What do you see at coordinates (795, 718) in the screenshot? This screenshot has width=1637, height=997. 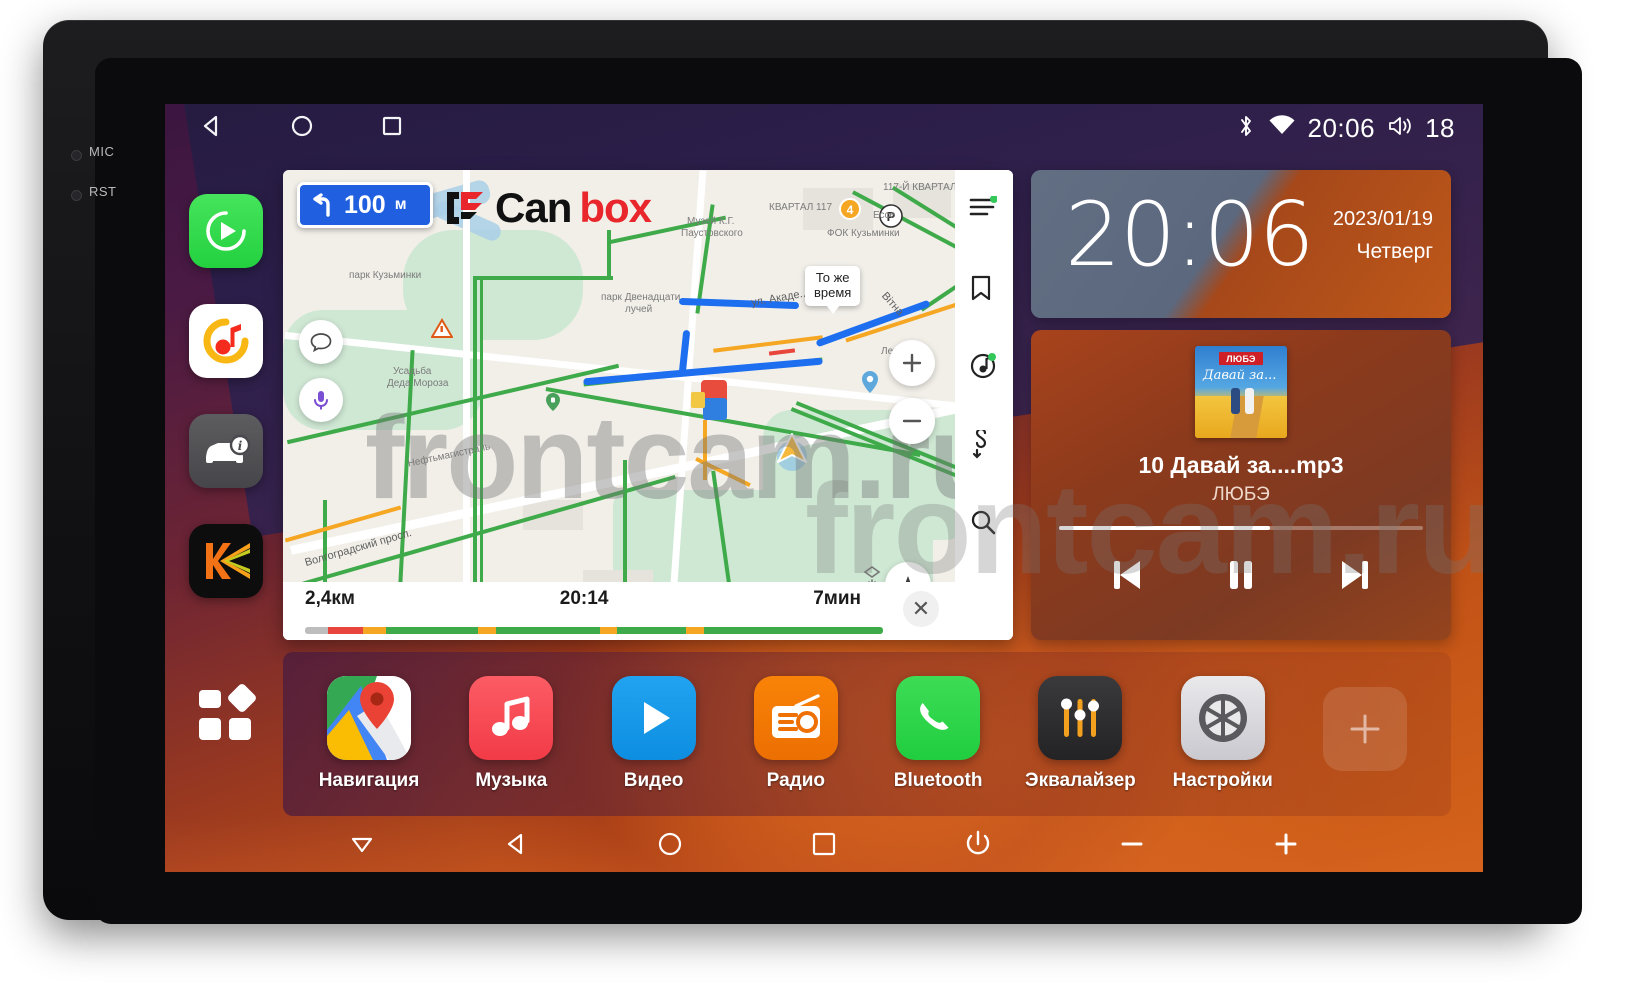 I see `radio-icon` at bounding box center [795, 718].